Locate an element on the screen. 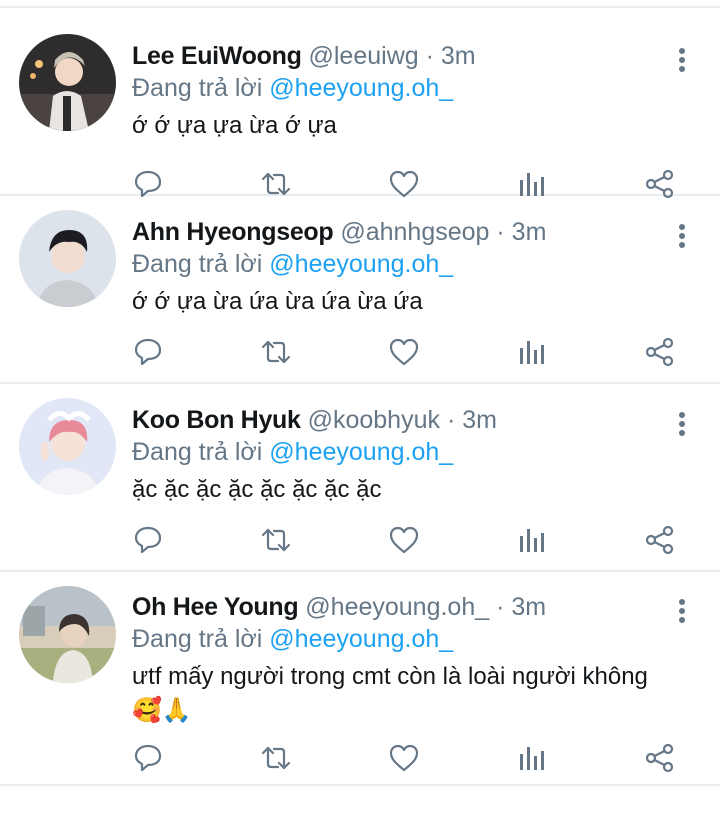 Image resolution: width=720 pixels, height=818 pixels. tweet-text: ớ ớ ựa ựa ừa ớ ựa is located at coordinates (234, 125).